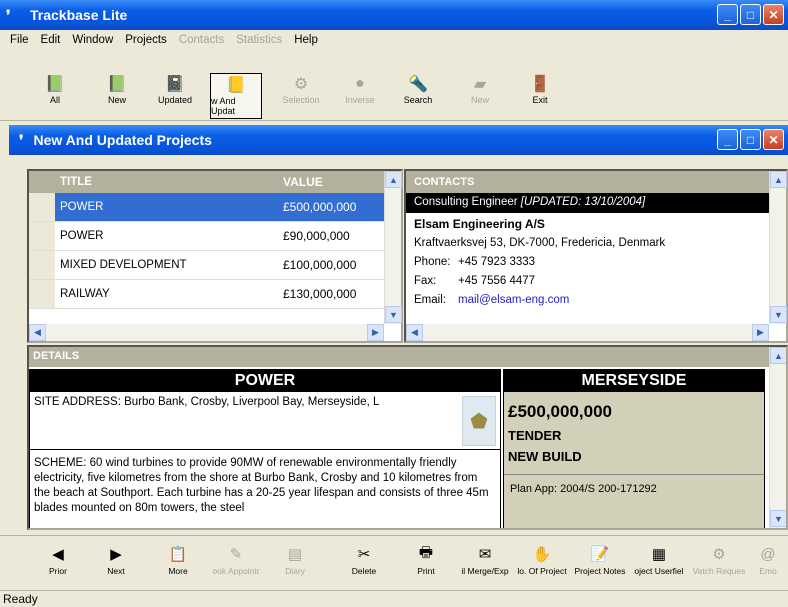  What do you see at coordinates (19, 40) in the screenshot?
I see `menu-file: File` at bounding box center [19, 40].